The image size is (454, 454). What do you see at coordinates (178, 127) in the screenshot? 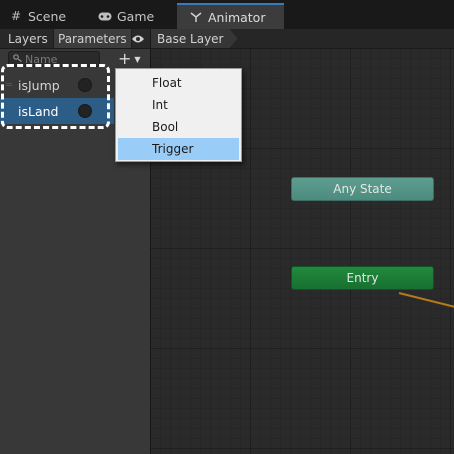
I see `menu-item-bool: Bool` at bounding box center [178, 127].